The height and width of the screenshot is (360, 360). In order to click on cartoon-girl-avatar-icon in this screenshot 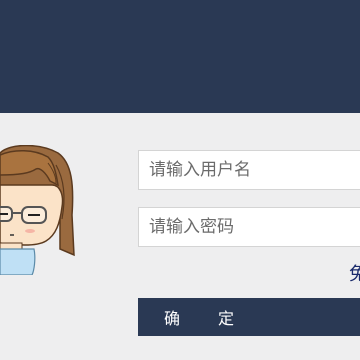, I will do `click(37, 210)`.